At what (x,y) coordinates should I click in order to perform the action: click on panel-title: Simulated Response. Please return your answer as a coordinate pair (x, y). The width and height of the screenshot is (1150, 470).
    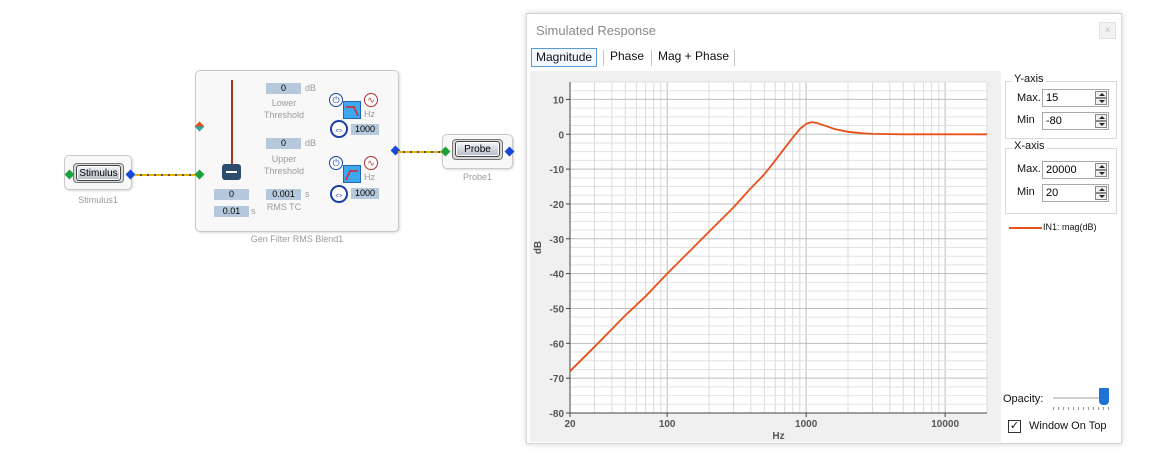
    Looking at the image, I should click on (596, 30).